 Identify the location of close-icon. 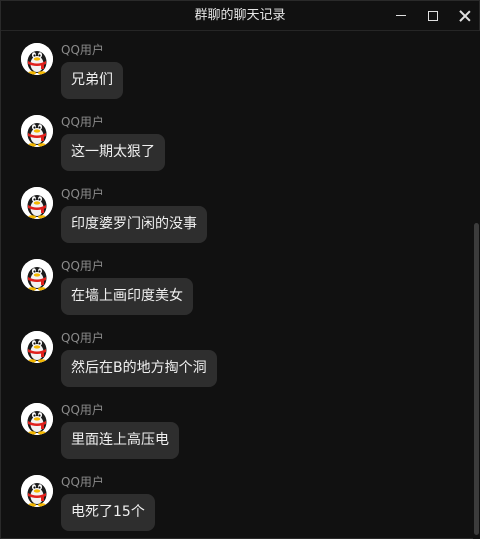
(465, 16).